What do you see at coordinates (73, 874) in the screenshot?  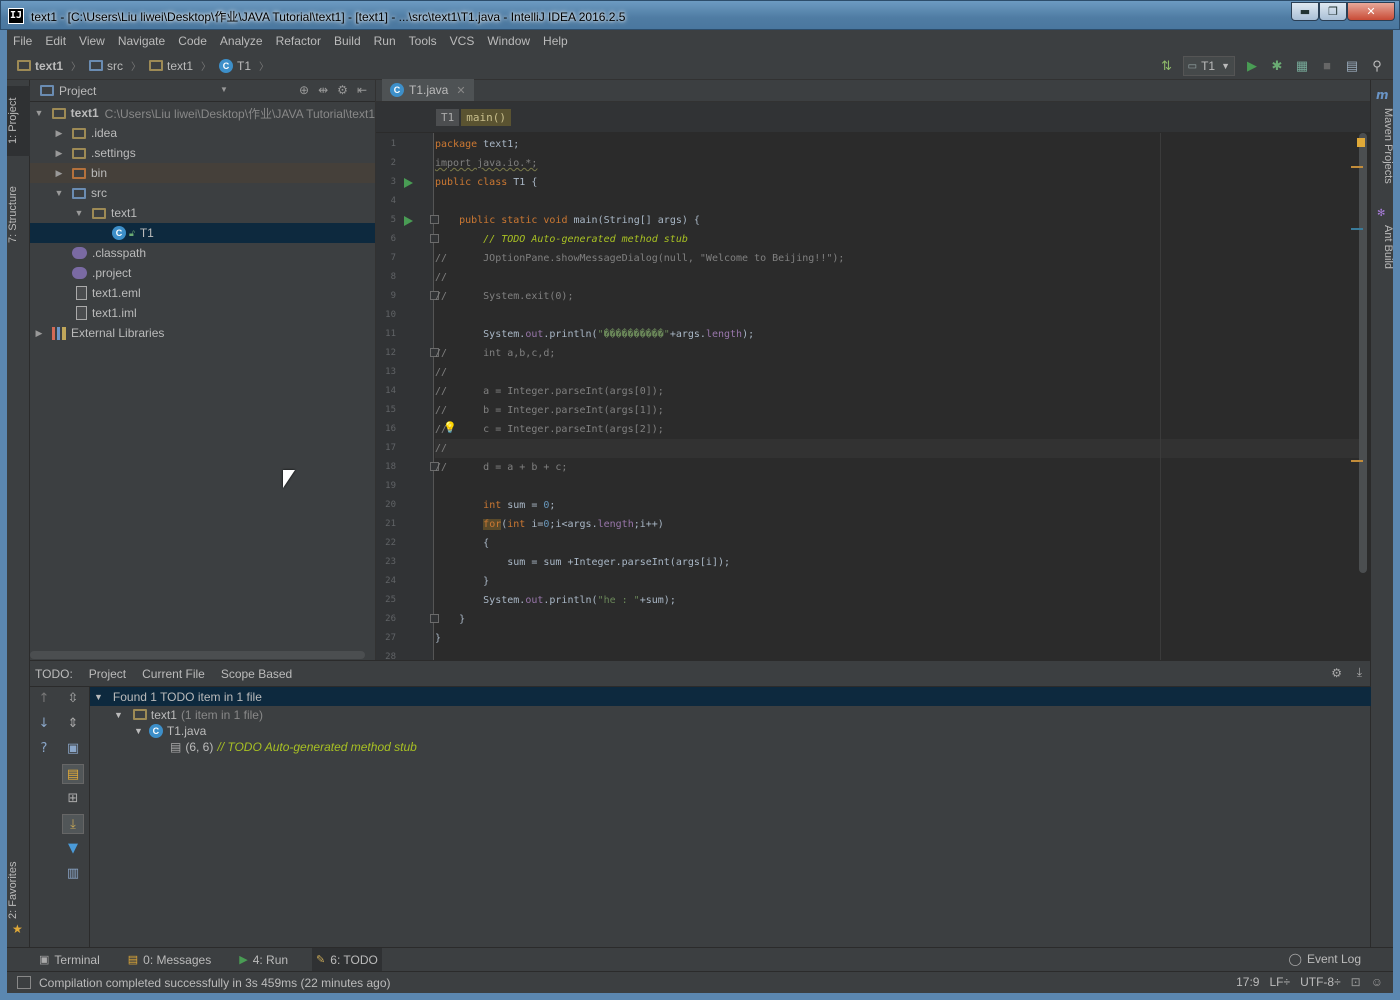 I see `export-icon: ▥` at bounding box center [73, 874].